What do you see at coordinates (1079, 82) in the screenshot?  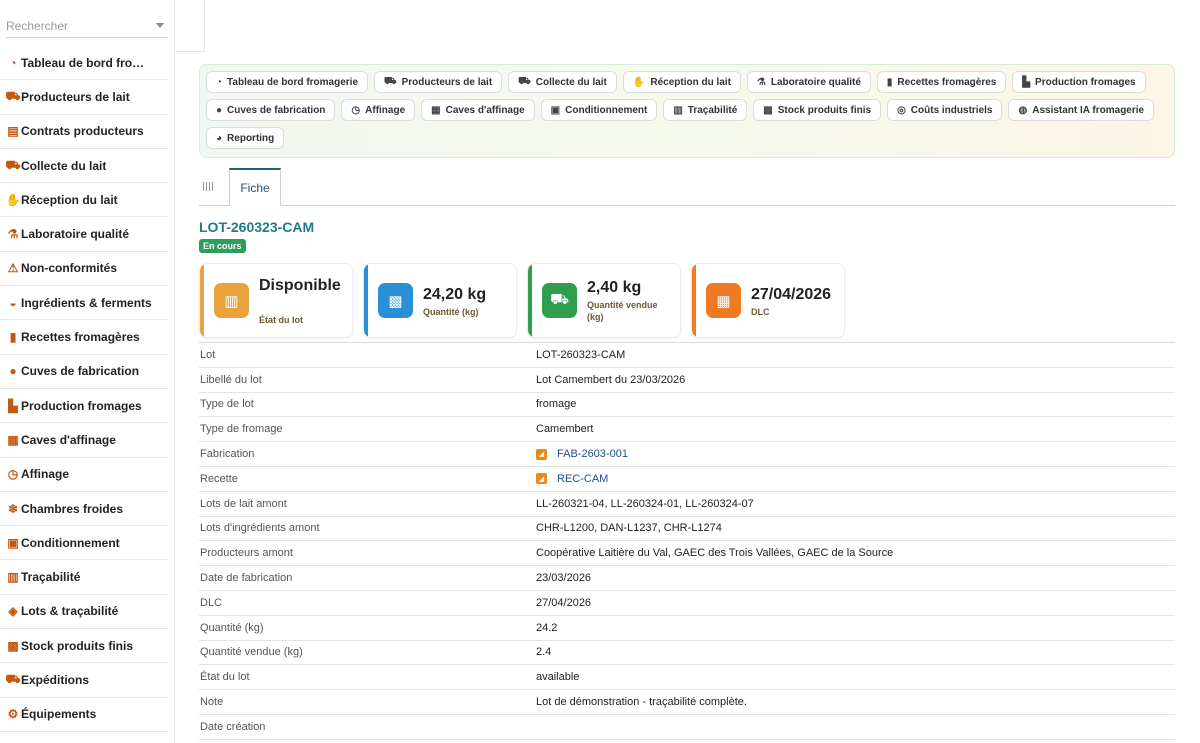 I see `nav-pill: ▙ Production fromages` at bounding box center [1079, 82].